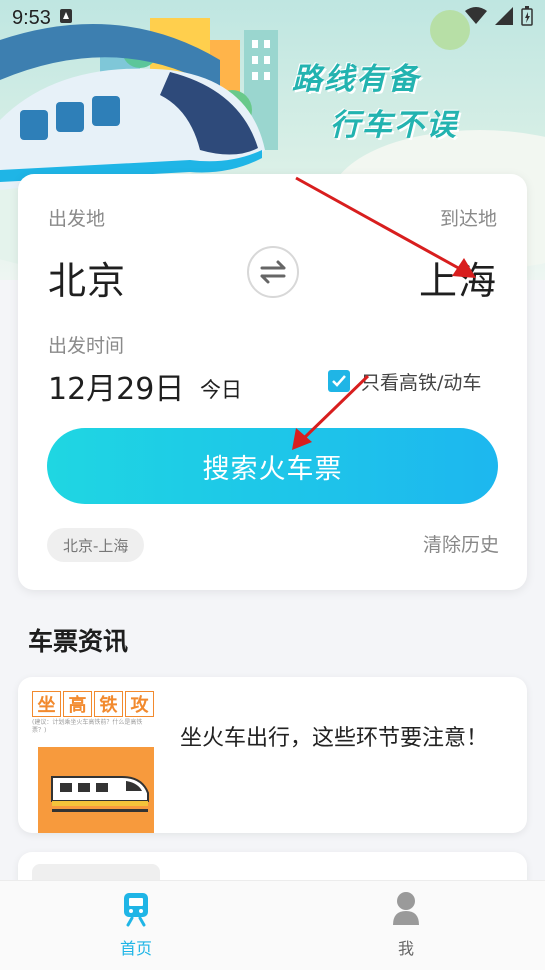  Describe the element at coordinates (87, 277) in the screenshot. I see `from-city: 北京` at that location.